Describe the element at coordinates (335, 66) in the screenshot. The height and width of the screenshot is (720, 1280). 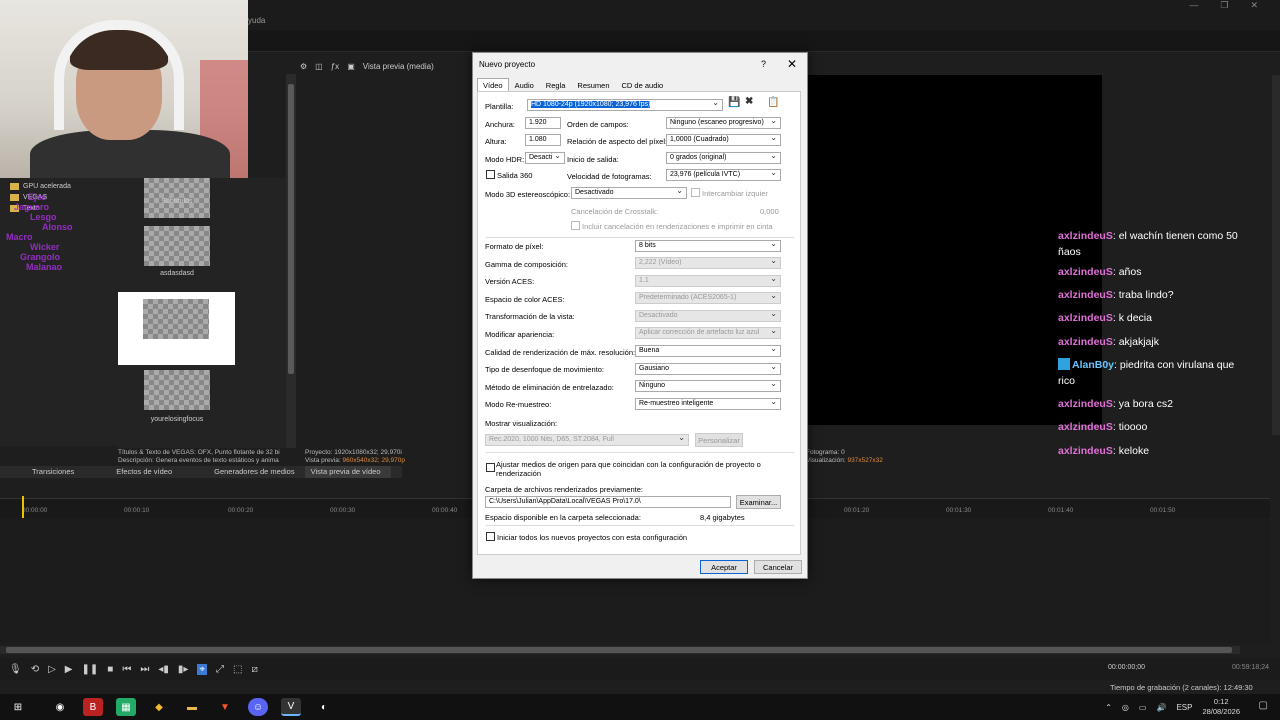
I see `fx-icon: ƒx` at that location.